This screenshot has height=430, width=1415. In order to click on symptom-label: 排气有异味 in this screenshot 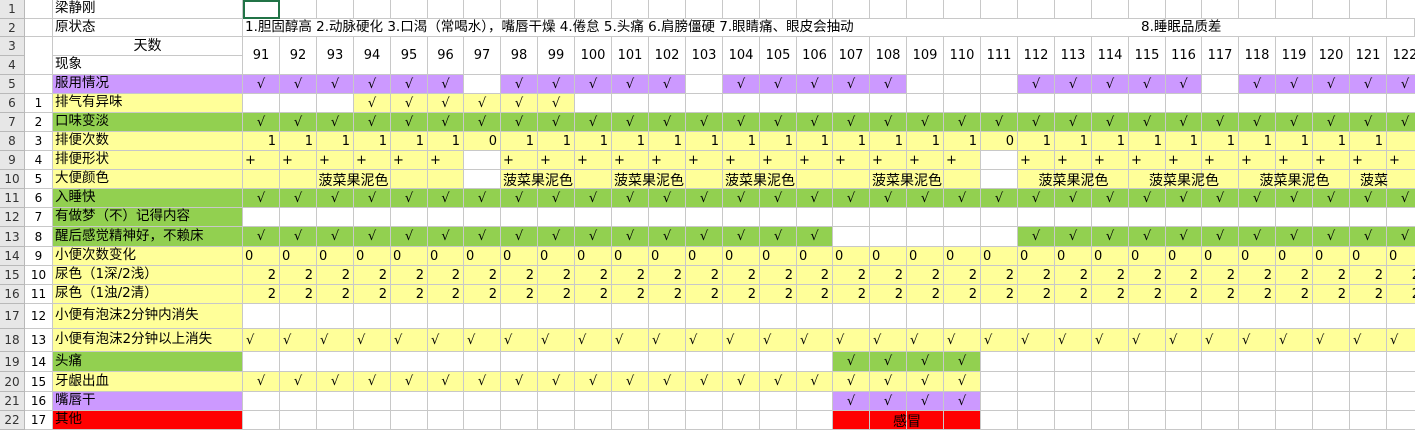, I will do `click(148, 103)`.